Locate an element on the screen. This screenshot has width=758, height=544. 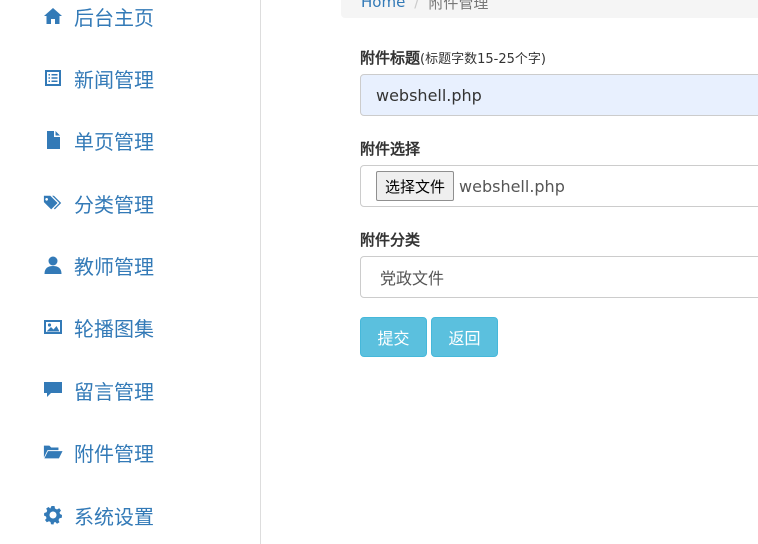
sidebar-item-label: 留言管理 is located at coordinates (114, 391).